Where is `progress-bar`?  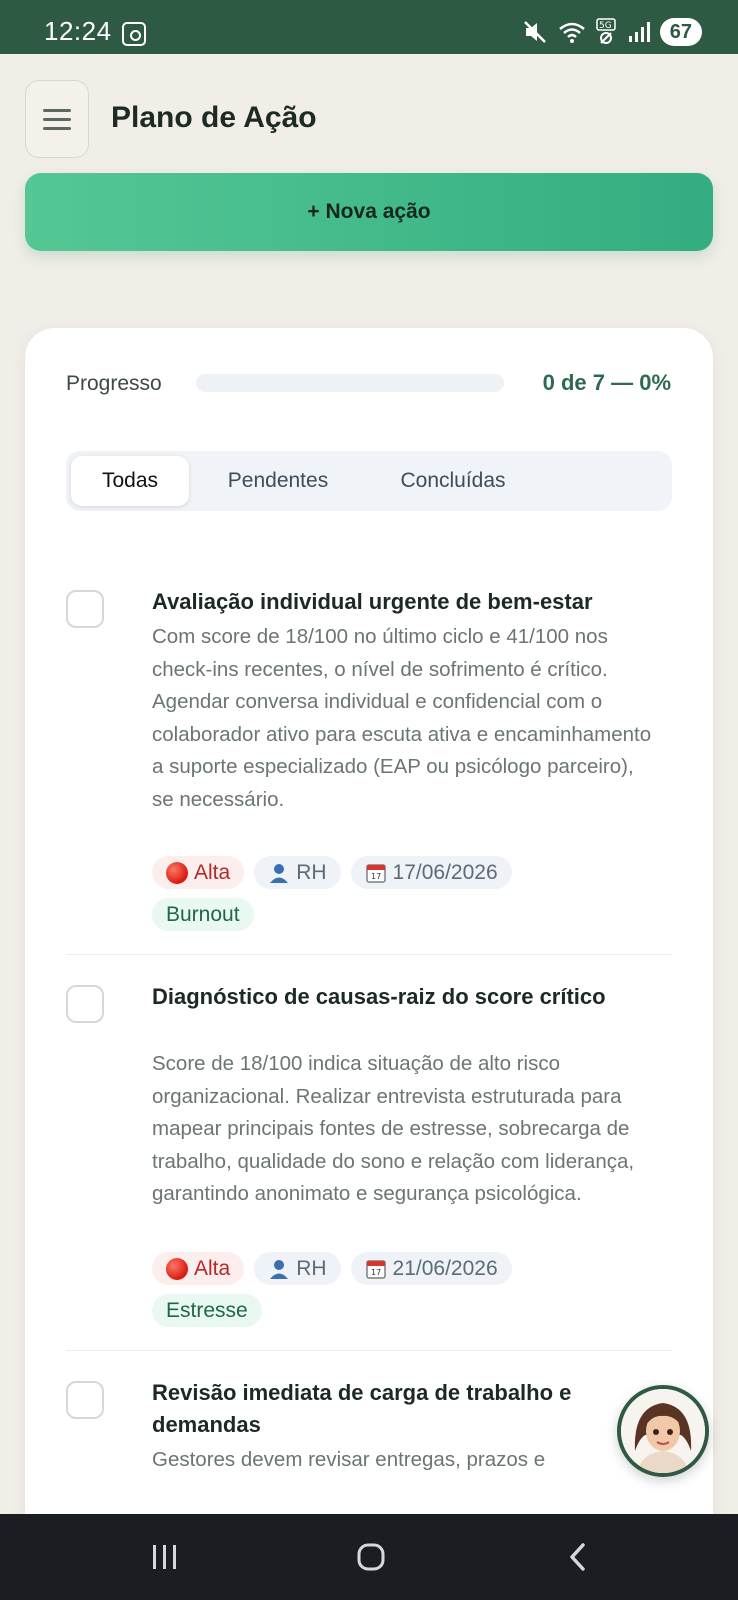 progress-bar is located at coordinates (350, 383).